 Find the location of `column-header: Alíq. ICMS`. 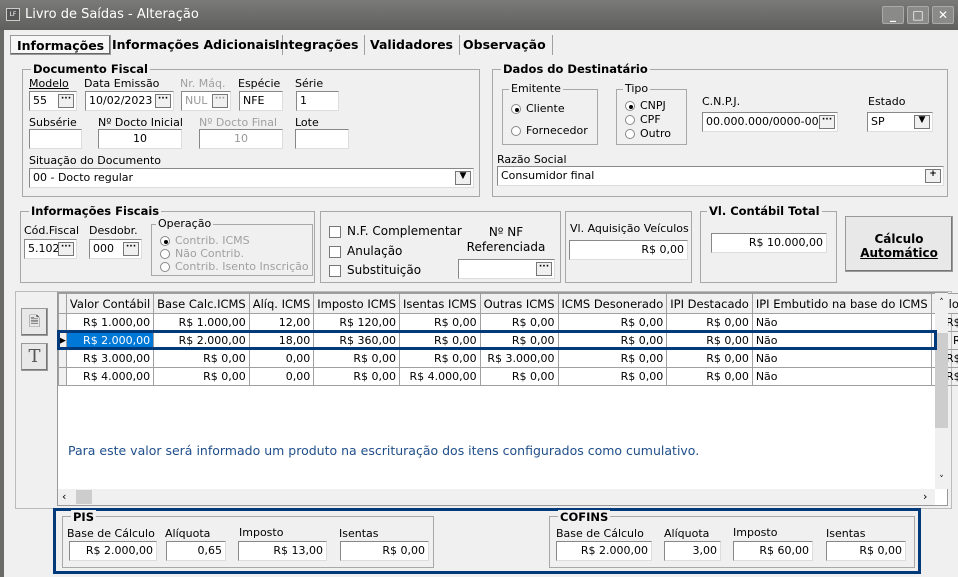

column-header: Alíq. ICMS is located at coordinates (281, 303).